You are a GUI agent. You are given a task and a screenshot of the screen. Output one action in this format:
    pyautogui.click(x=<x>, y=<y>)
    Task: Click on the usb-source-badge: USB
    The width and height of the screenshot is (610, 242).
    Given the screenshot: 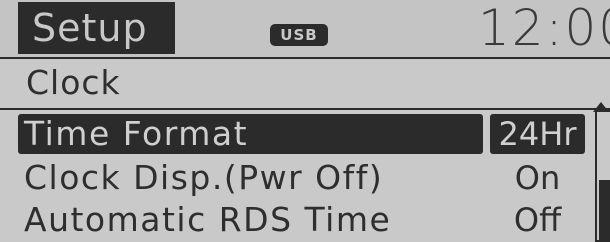 What is the action you would take?
    pyautogui.click(x=299, y=35)
    